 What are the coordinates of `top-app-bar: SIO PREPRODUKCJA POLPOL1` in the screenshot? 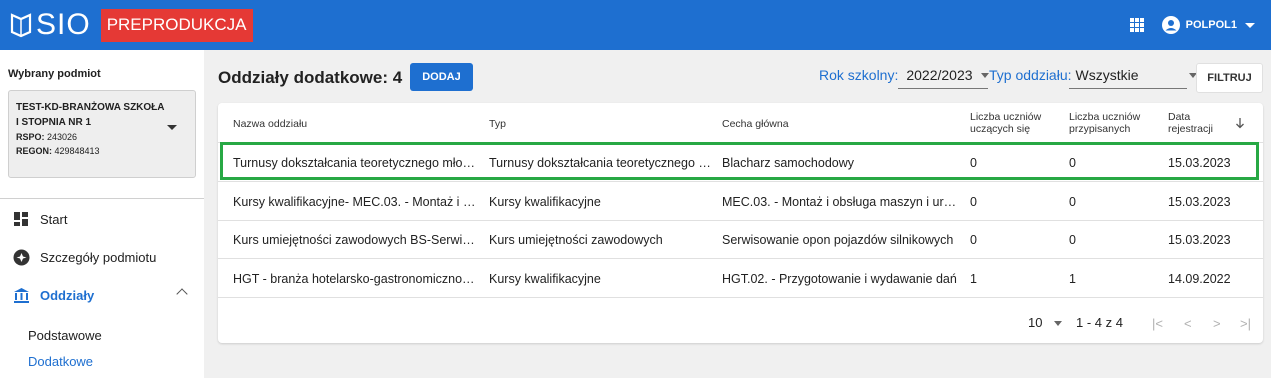 It's located at (635, 25).